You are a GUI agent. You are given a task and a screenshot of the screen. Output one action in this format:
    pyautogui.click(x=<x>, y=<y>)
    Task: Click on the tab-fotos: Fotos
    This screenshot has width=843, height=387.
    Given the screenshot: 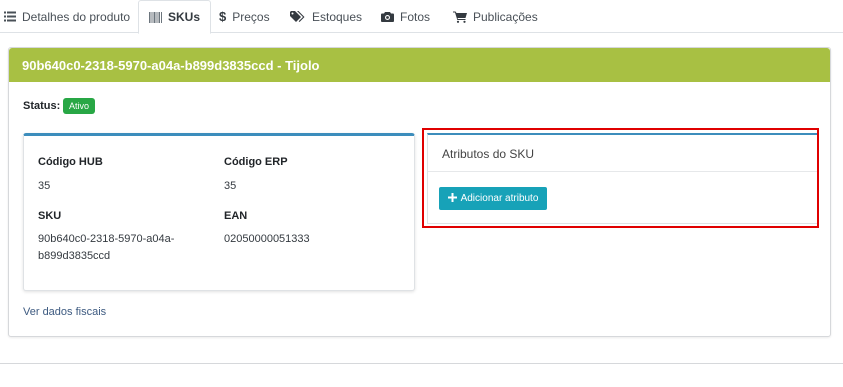 What is the action you would take?
    pyautogui.click(x=405, y=16)
    